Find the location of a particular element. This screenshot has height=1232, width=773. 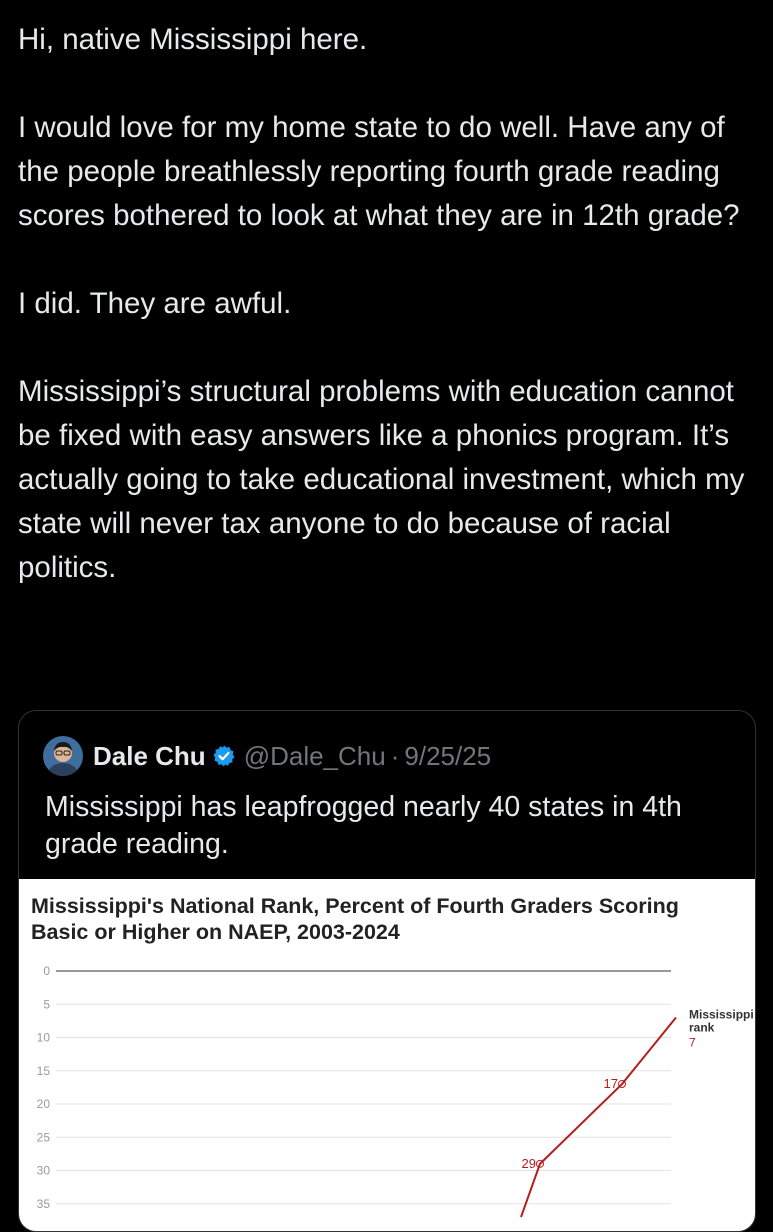

y-tick-label: 35 is located at coordinates (44, 1204).